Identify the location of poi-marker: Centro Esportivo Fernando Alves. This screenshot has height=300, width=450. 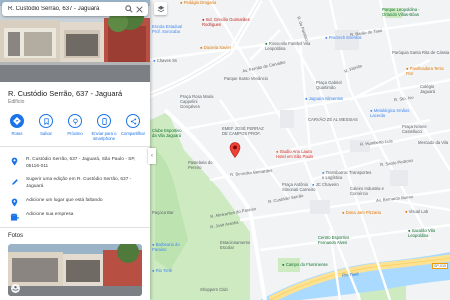
(339, 240).